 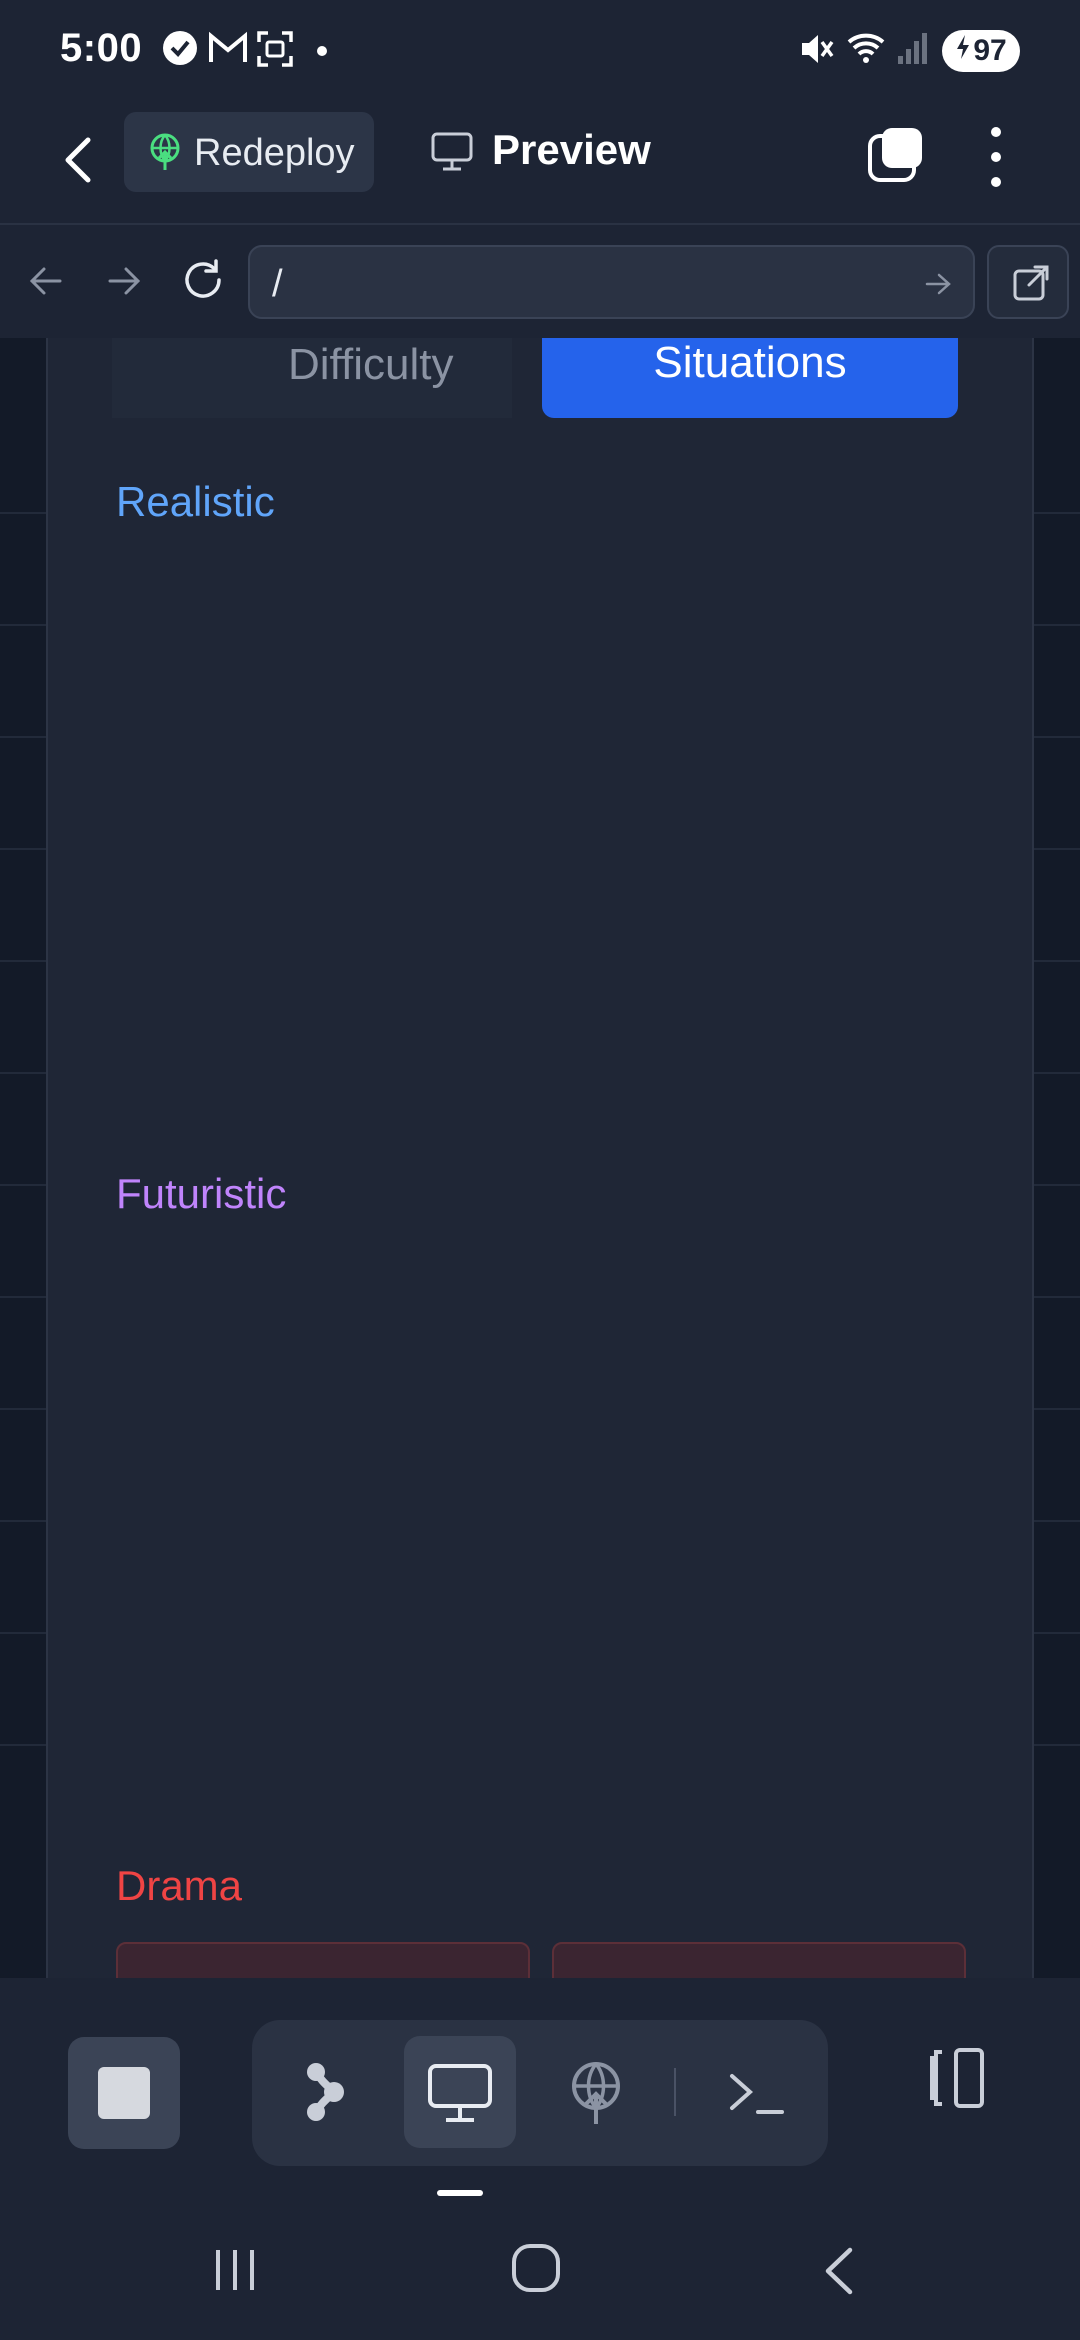 I want to click on browser-forward-button, so click(x=124, y=283).